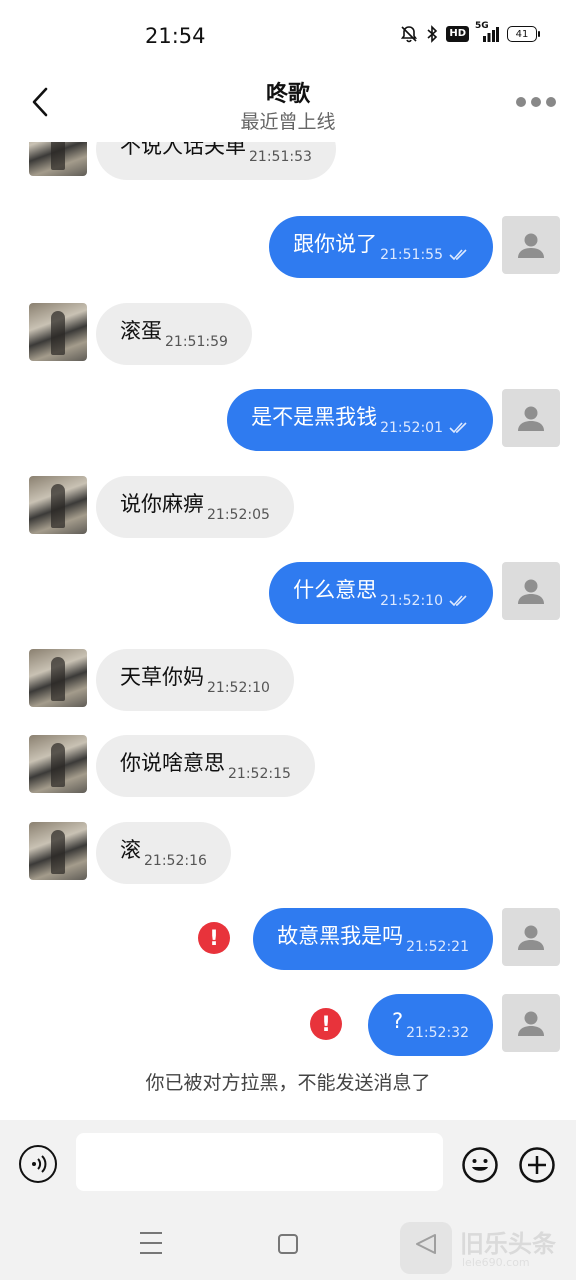  I want to click on triangle-back-icon, so click(426, 1244).